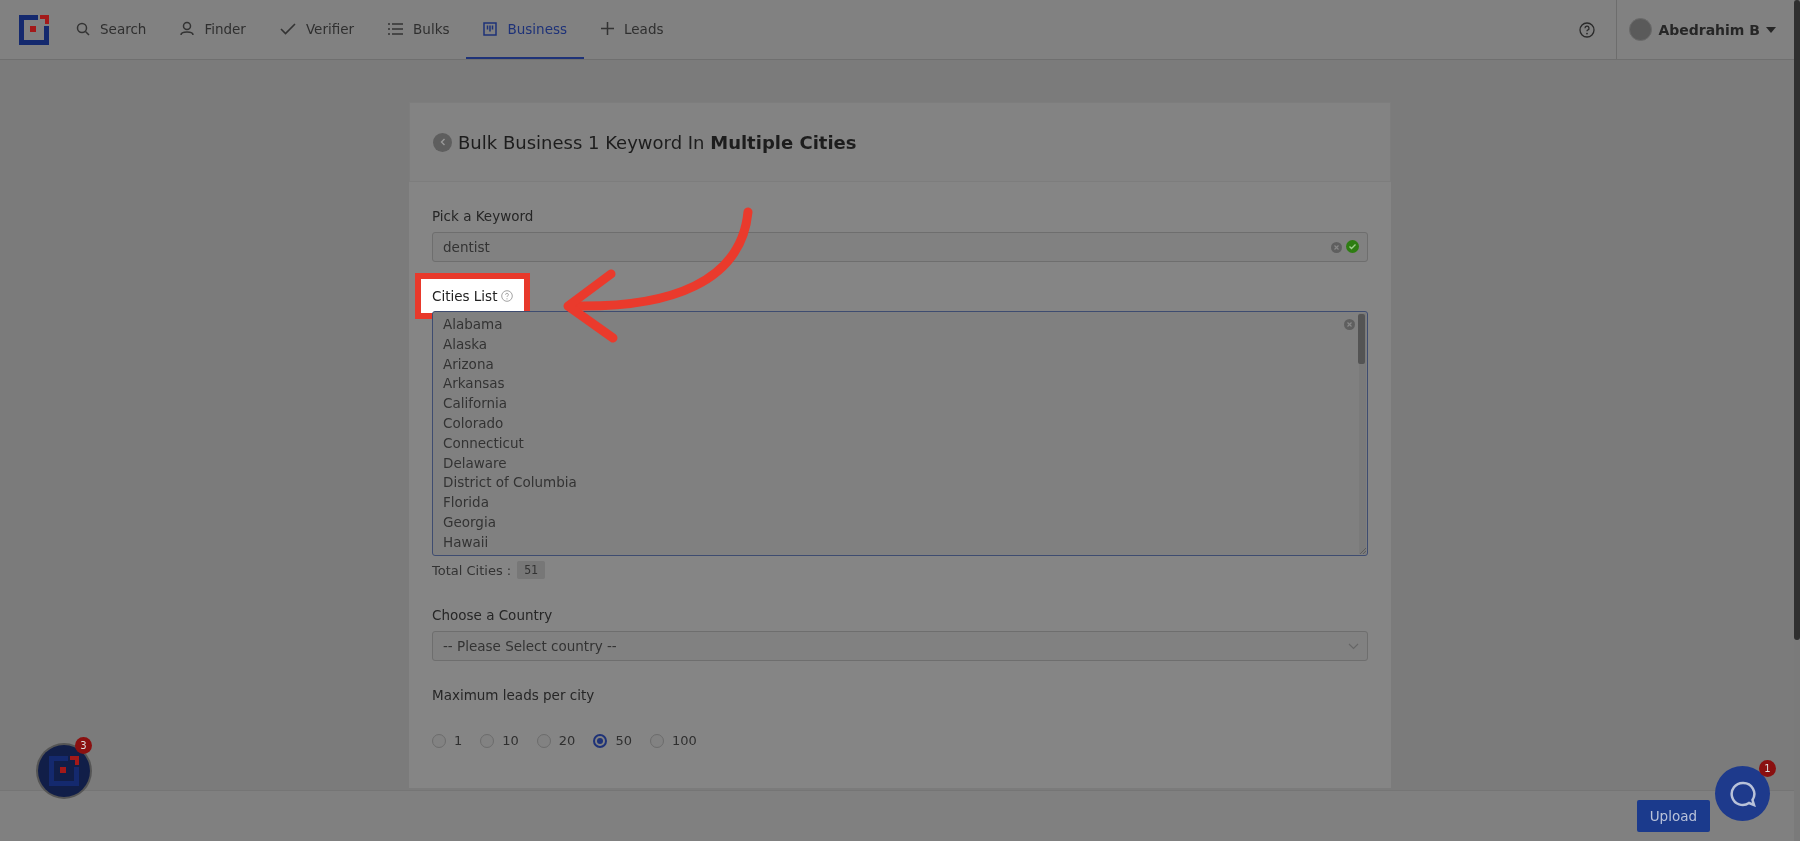  I want to click on chat-bubble-icon, so click(1742, 793).